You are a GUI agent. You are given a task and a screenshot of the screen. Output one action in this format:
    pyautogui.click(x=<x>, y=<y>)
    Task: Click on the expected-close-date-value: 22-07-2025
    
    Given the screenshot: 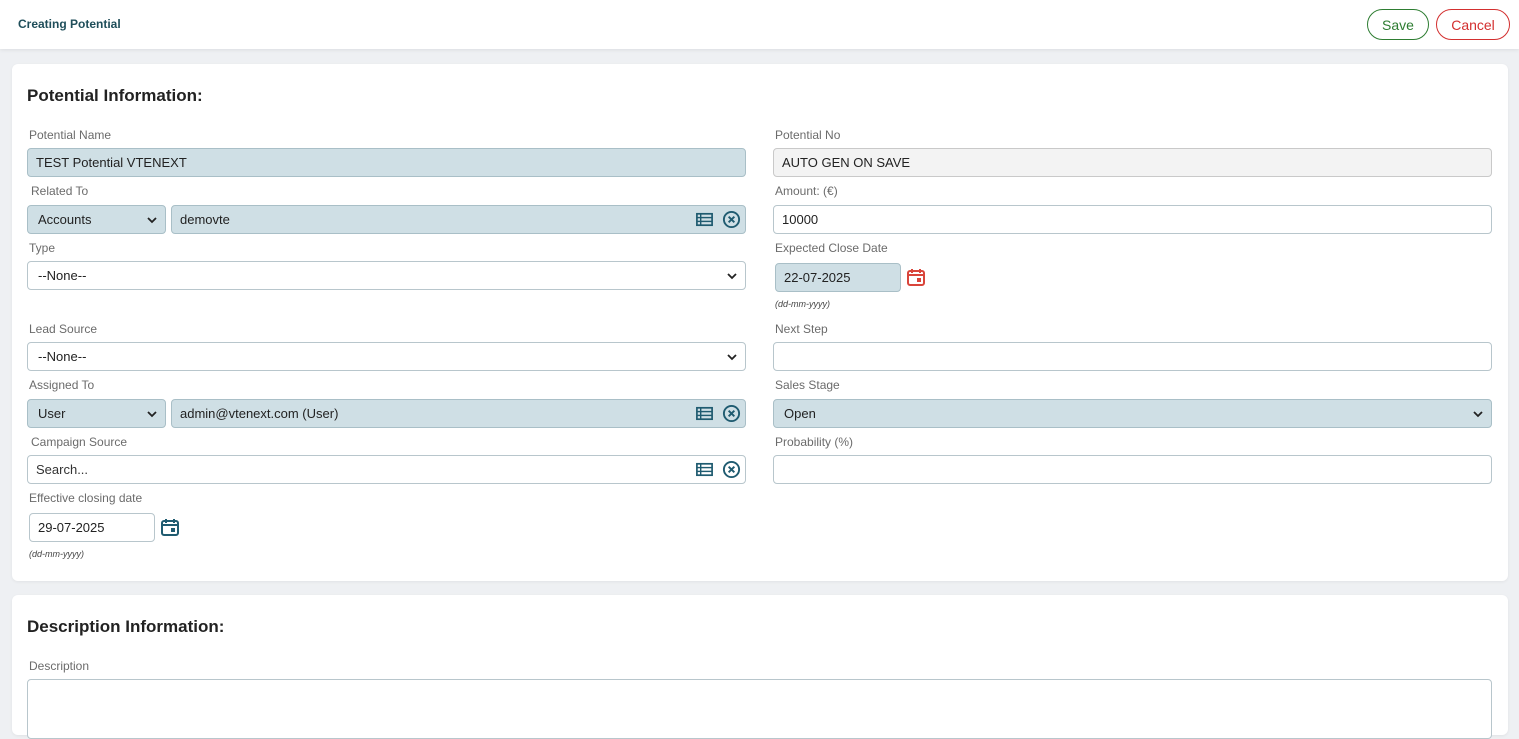 What is the action you would take?
    pyautogui.click(x=817, y=277)
    